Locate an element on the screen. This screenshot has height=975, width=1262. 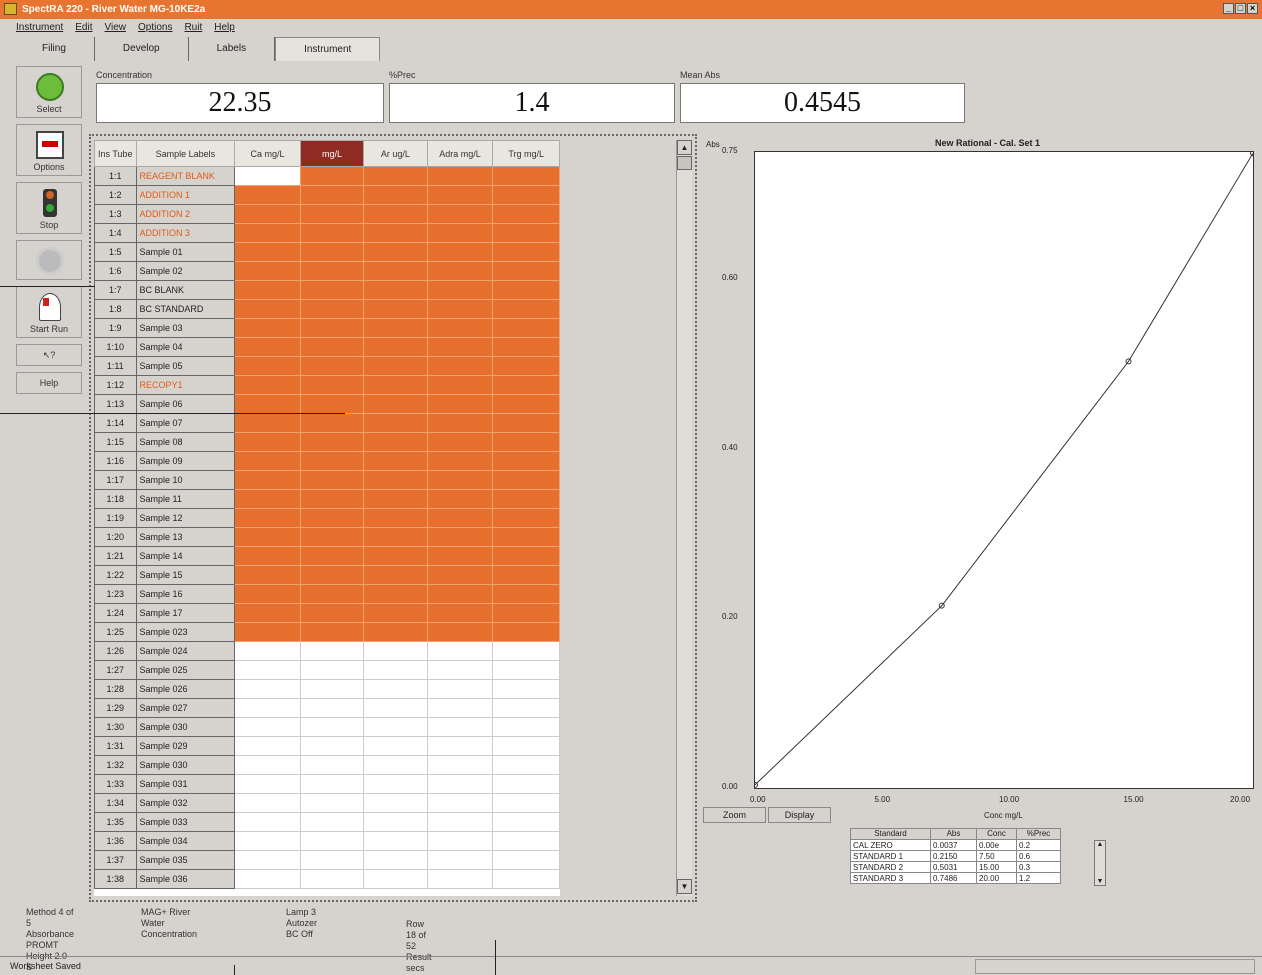
worksheet-row: 1:35 Sample 033 is located at coordinates (327, 822).